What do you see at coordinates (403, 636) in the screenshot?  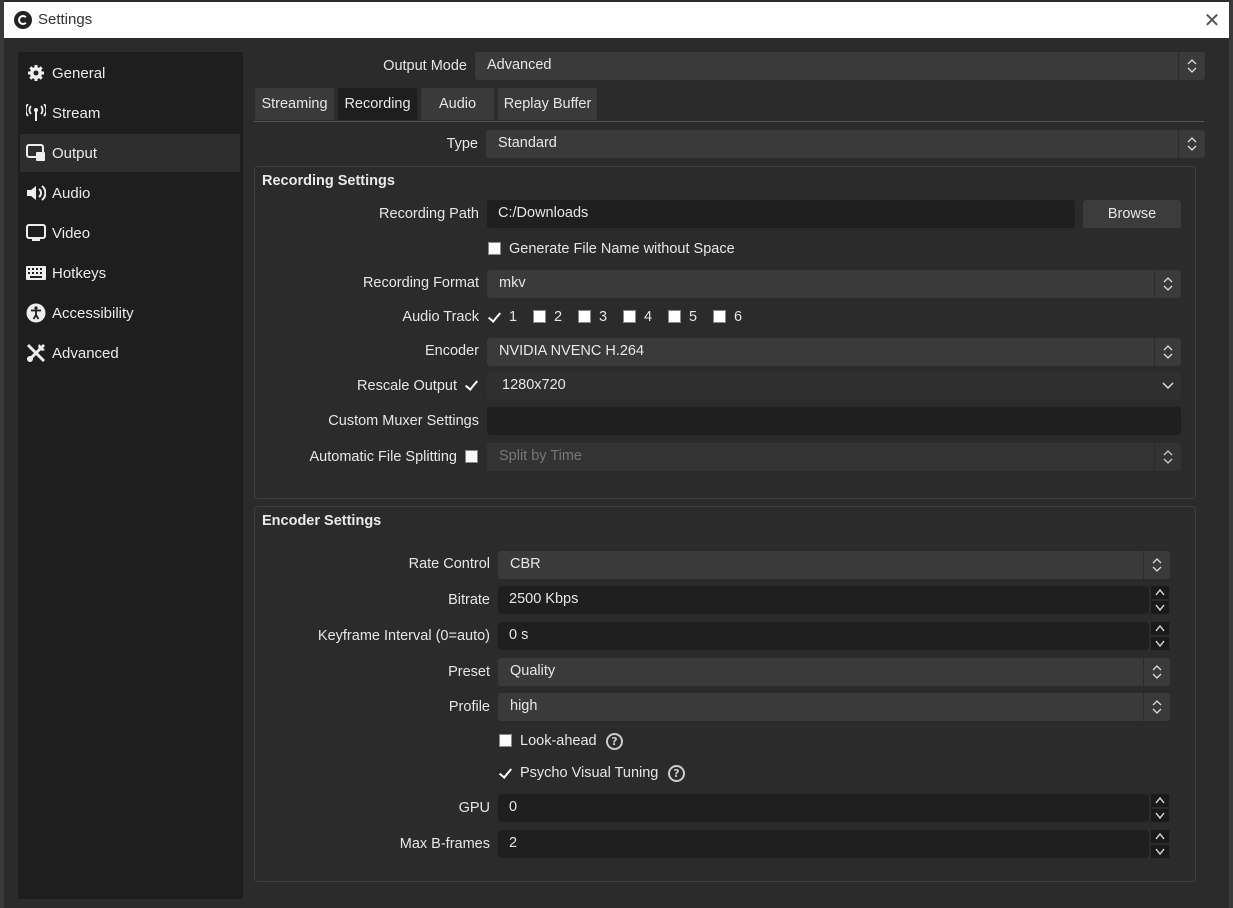 I see `keyframe-interval-label: Keyframe Interval (0=auto)` at bounding box center [403, 636].